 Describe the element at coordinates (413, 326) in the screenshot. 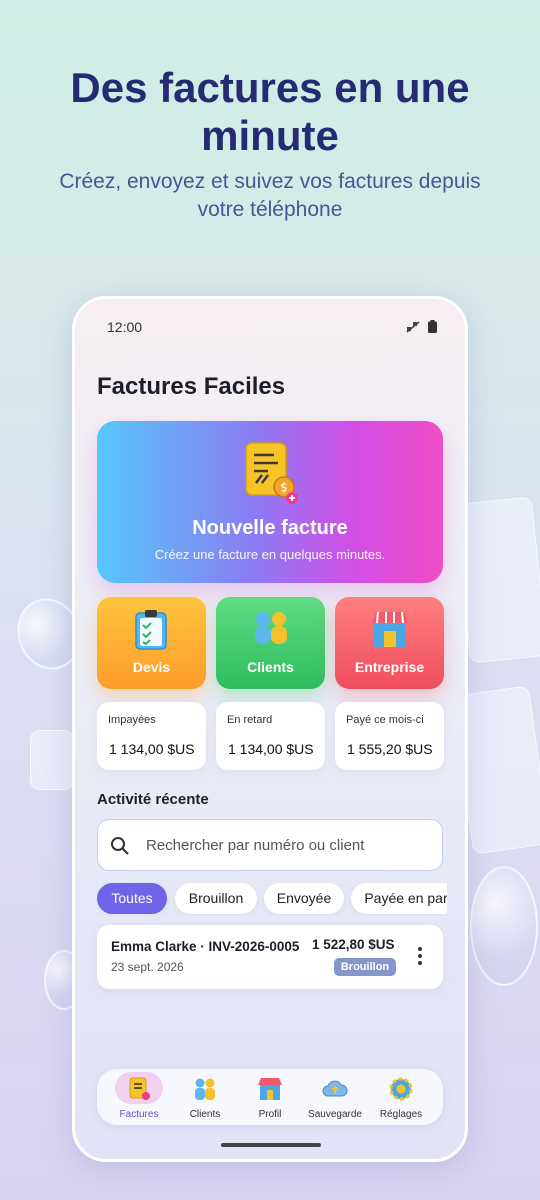

I see `signal-icon` at that location.